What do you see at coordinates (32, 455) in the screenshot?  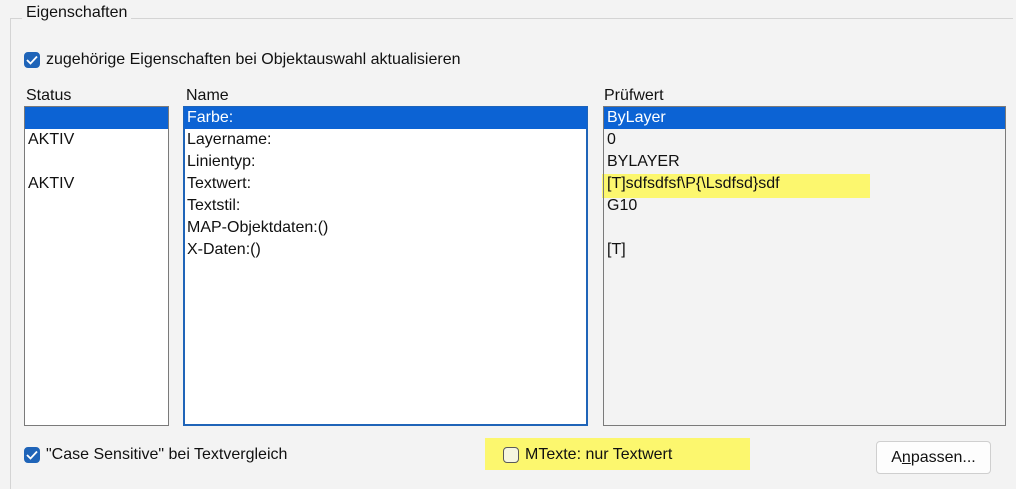 I see `case-sensitive-check-icon` at bounding box center [32, 455].